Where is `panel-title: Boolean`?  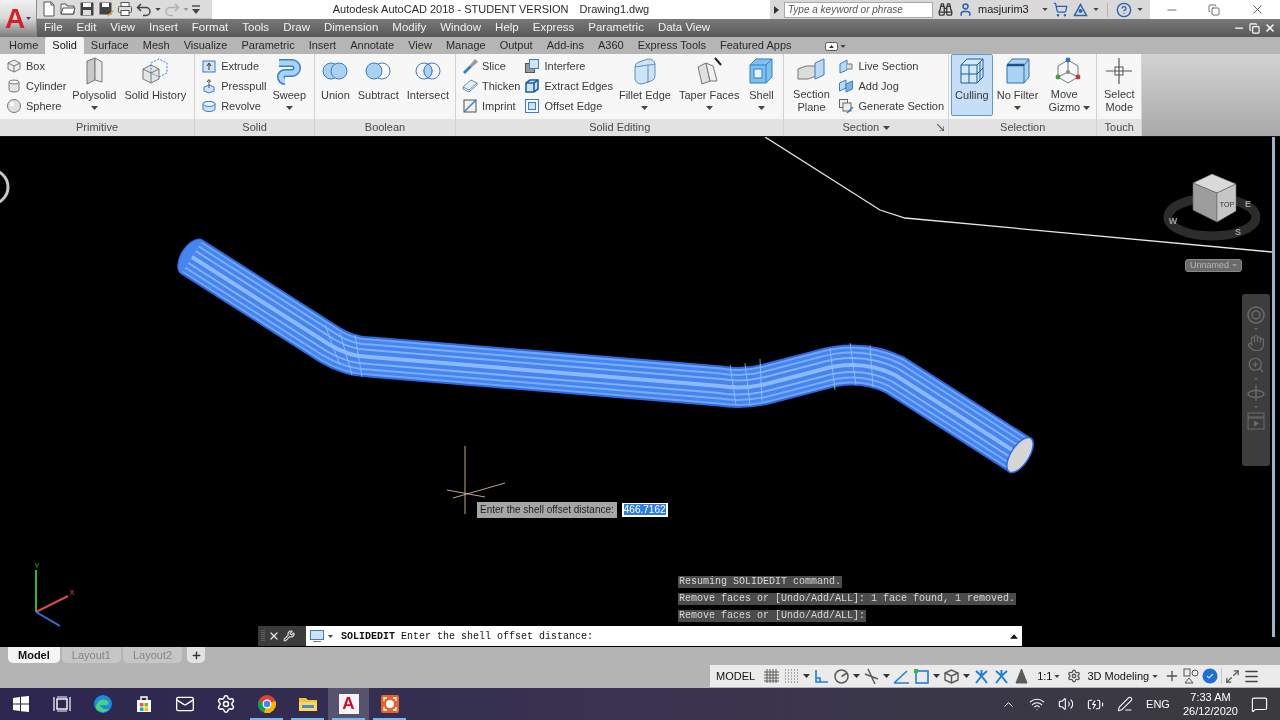 panel-title: Boolean is located at coordinates (385, 127).